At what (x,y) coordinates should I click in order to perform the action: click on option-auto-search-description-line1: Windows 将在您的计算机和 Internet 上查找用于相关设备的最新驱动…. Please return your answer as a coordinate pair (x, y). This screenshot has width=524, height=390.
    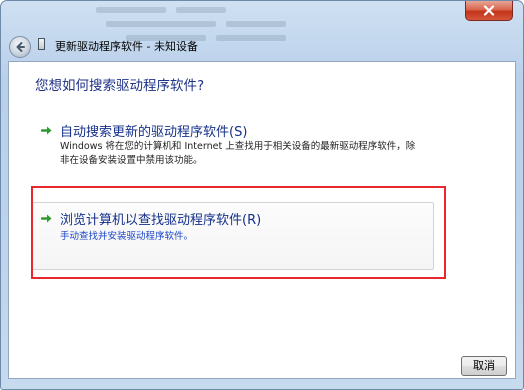
    Looking at the image, I should click on (238, 146).